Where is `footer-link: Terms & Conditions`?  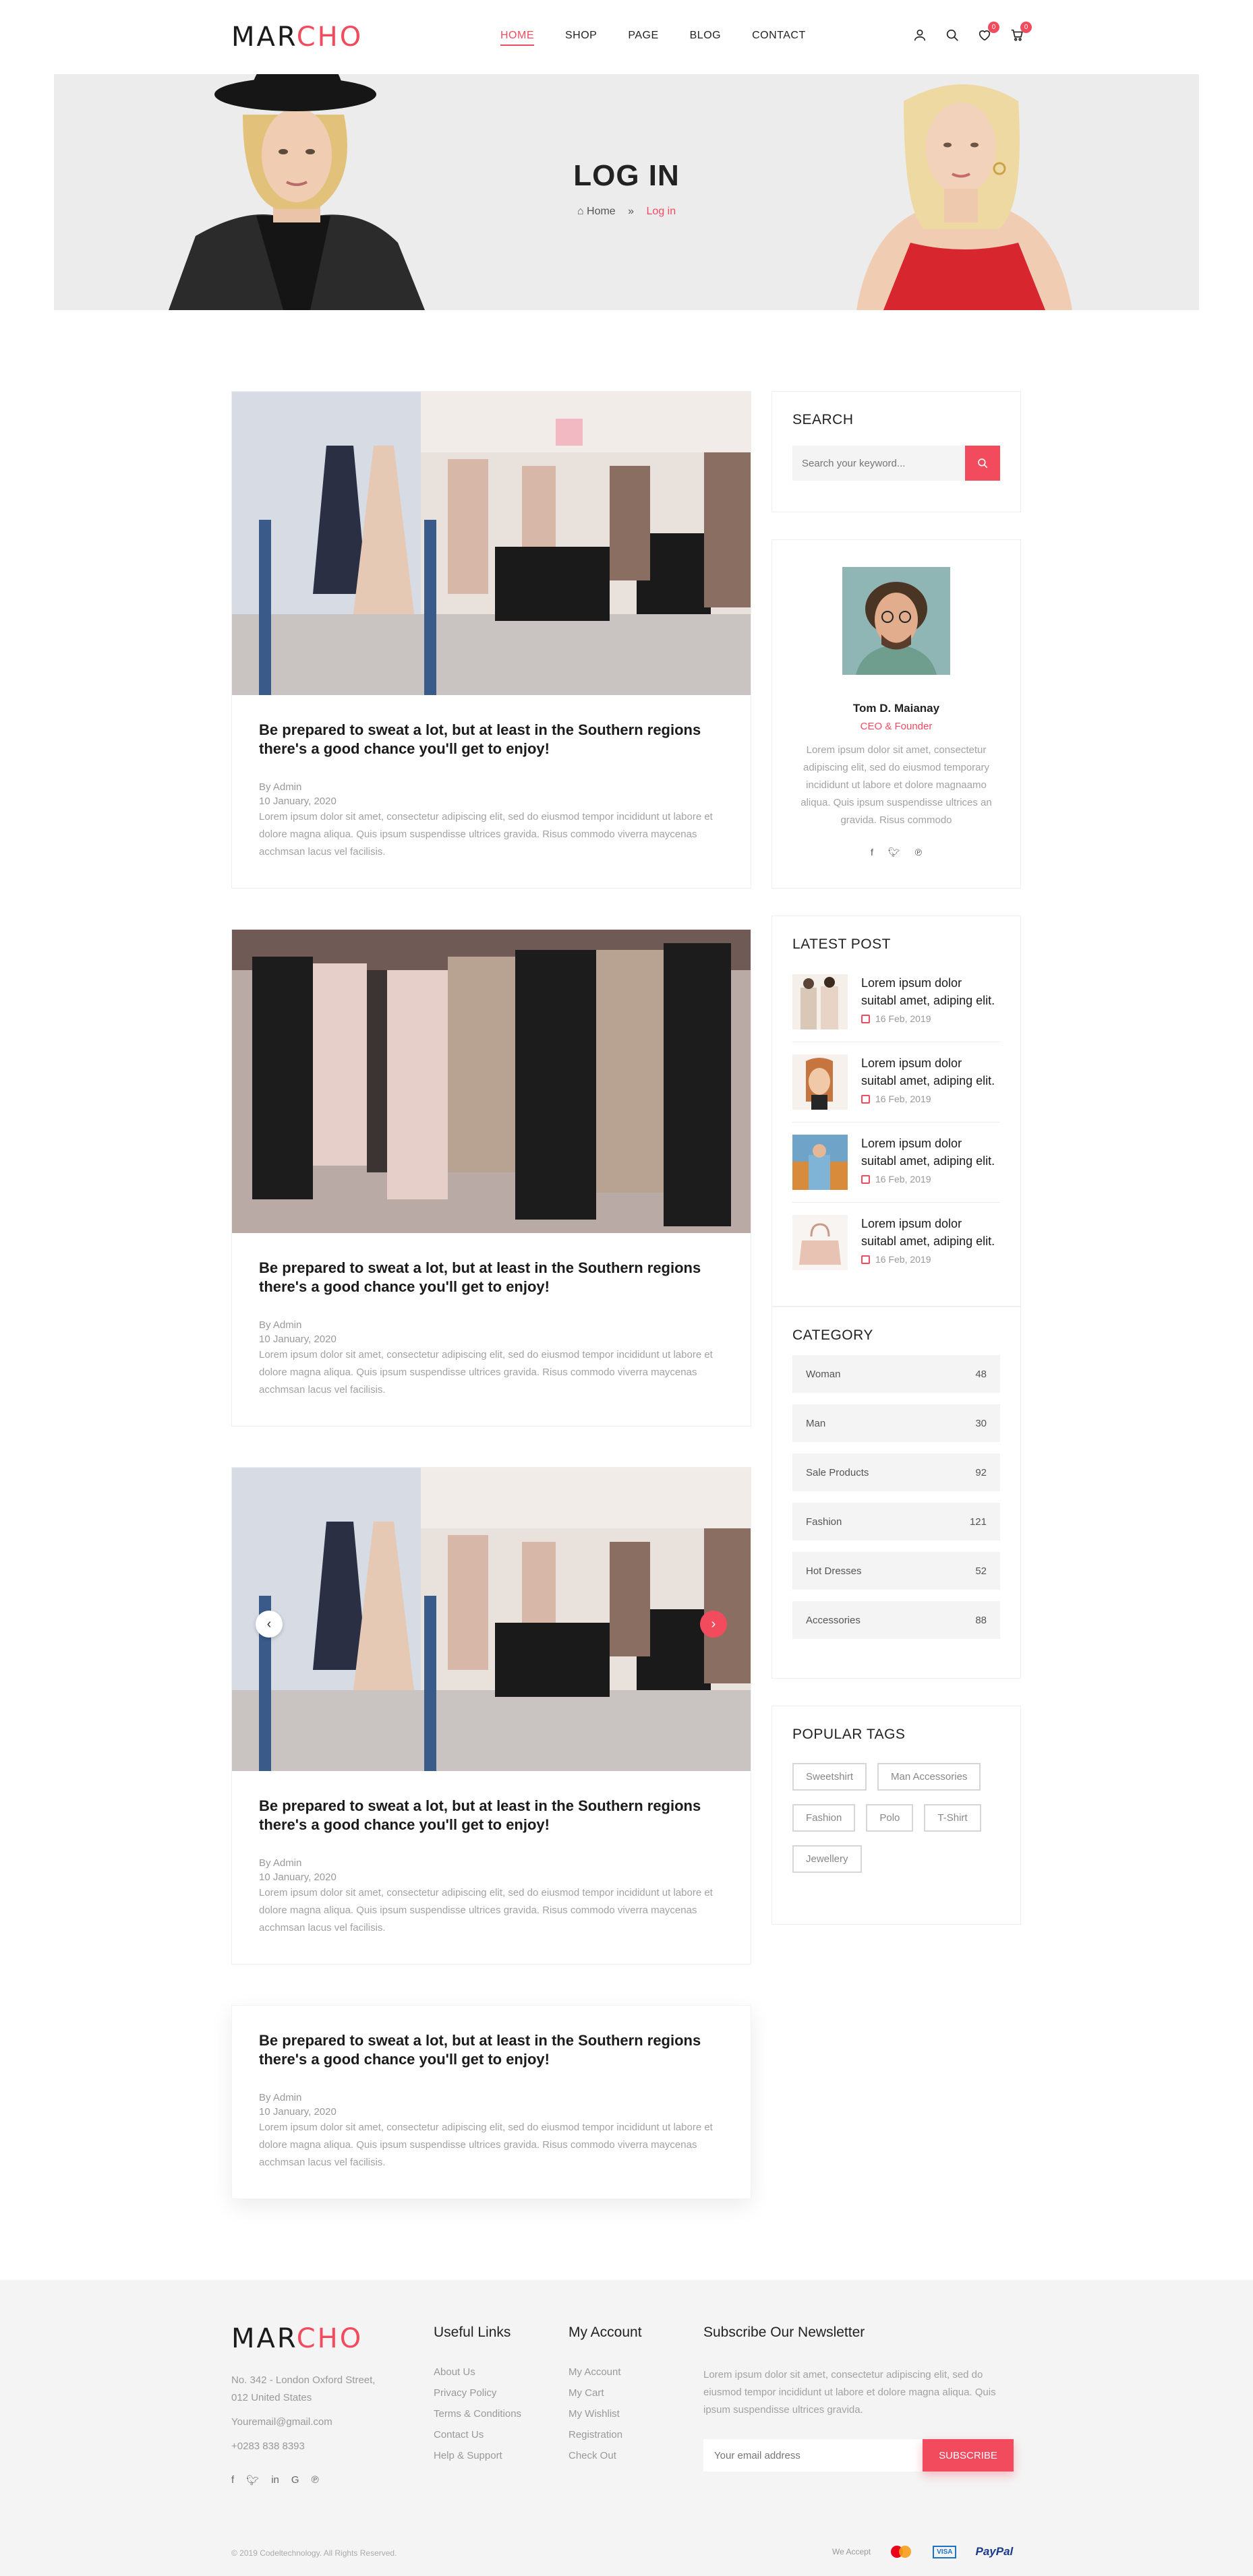
footer-link: Terms & Conditions is located at coordinates (477, 2414).